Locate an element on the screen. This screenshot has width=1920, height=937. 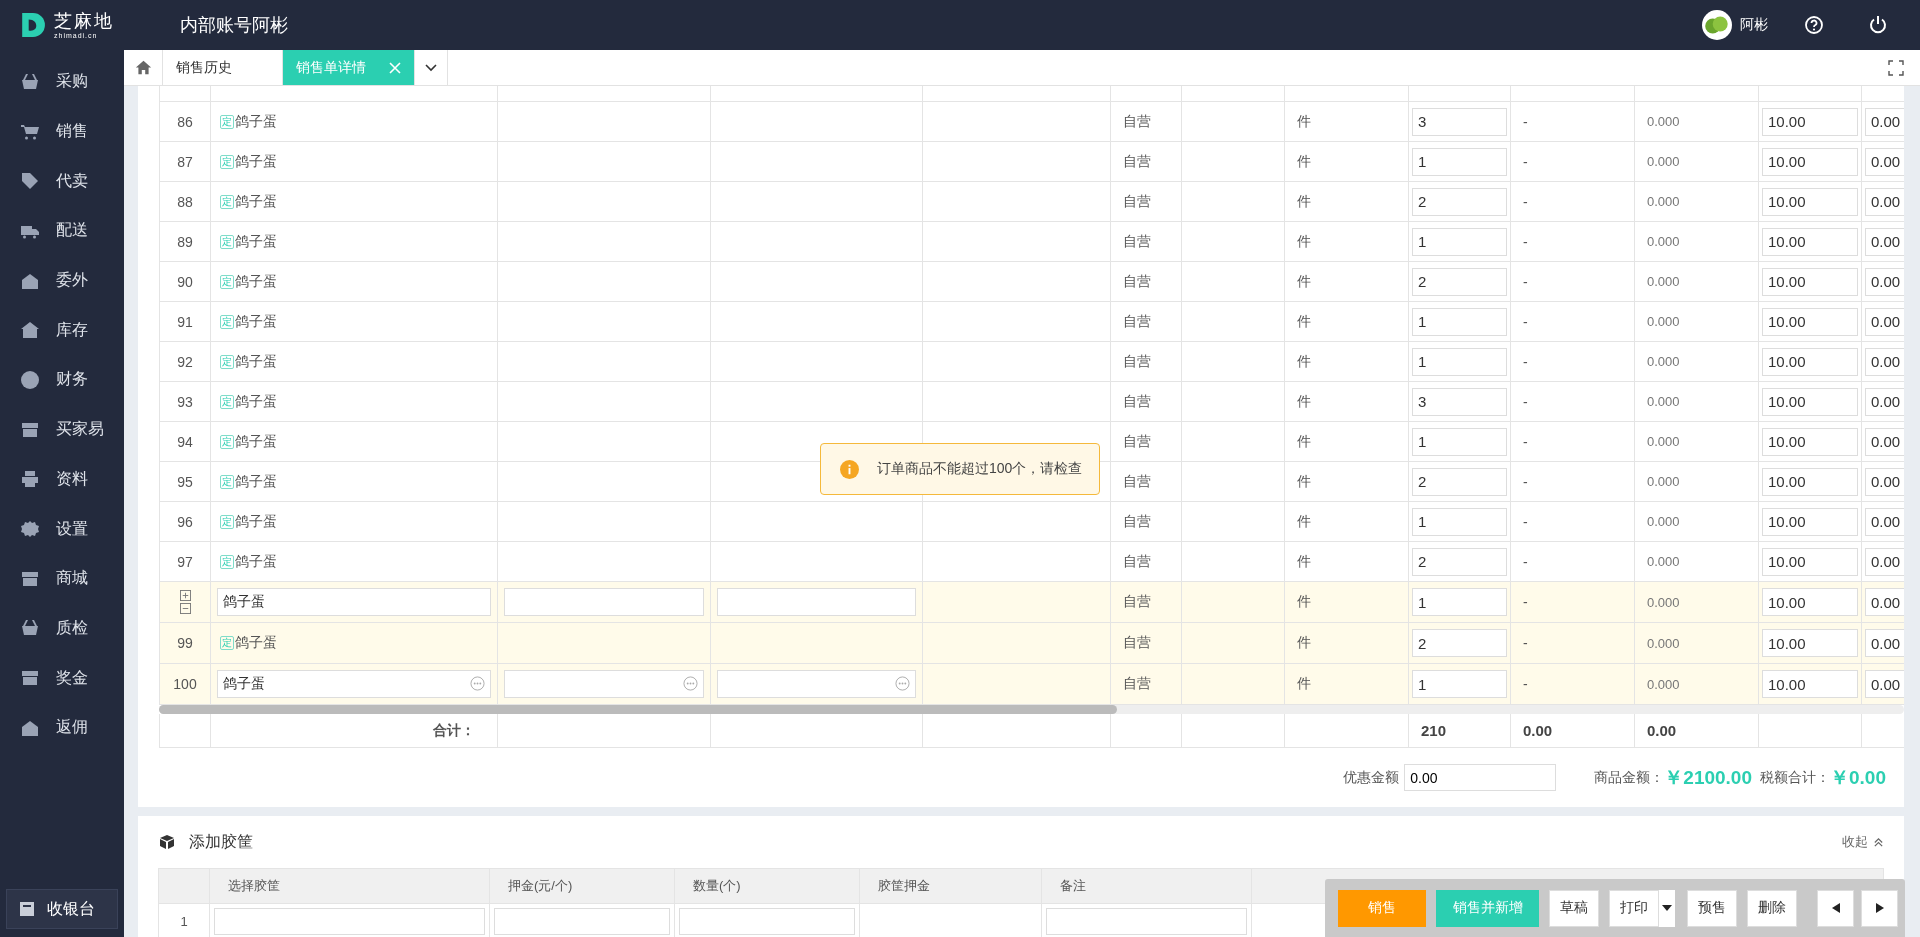
action-button: 打印 is located at coordinates (1634, 908).